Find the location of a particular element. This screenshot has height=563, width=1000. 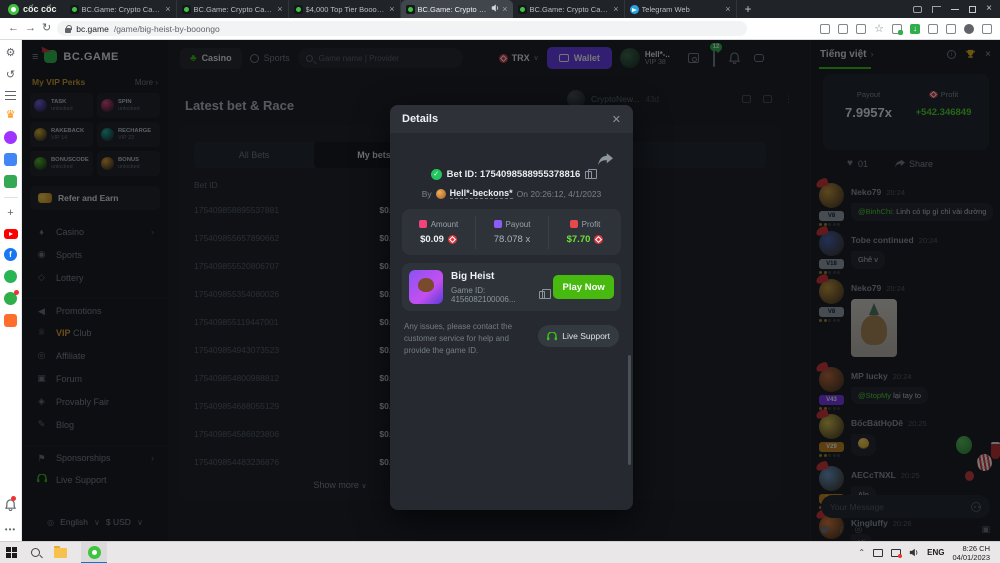

tab-title: $4,000 Top Tier Booongo Mu is located at coordinates (346, 9).